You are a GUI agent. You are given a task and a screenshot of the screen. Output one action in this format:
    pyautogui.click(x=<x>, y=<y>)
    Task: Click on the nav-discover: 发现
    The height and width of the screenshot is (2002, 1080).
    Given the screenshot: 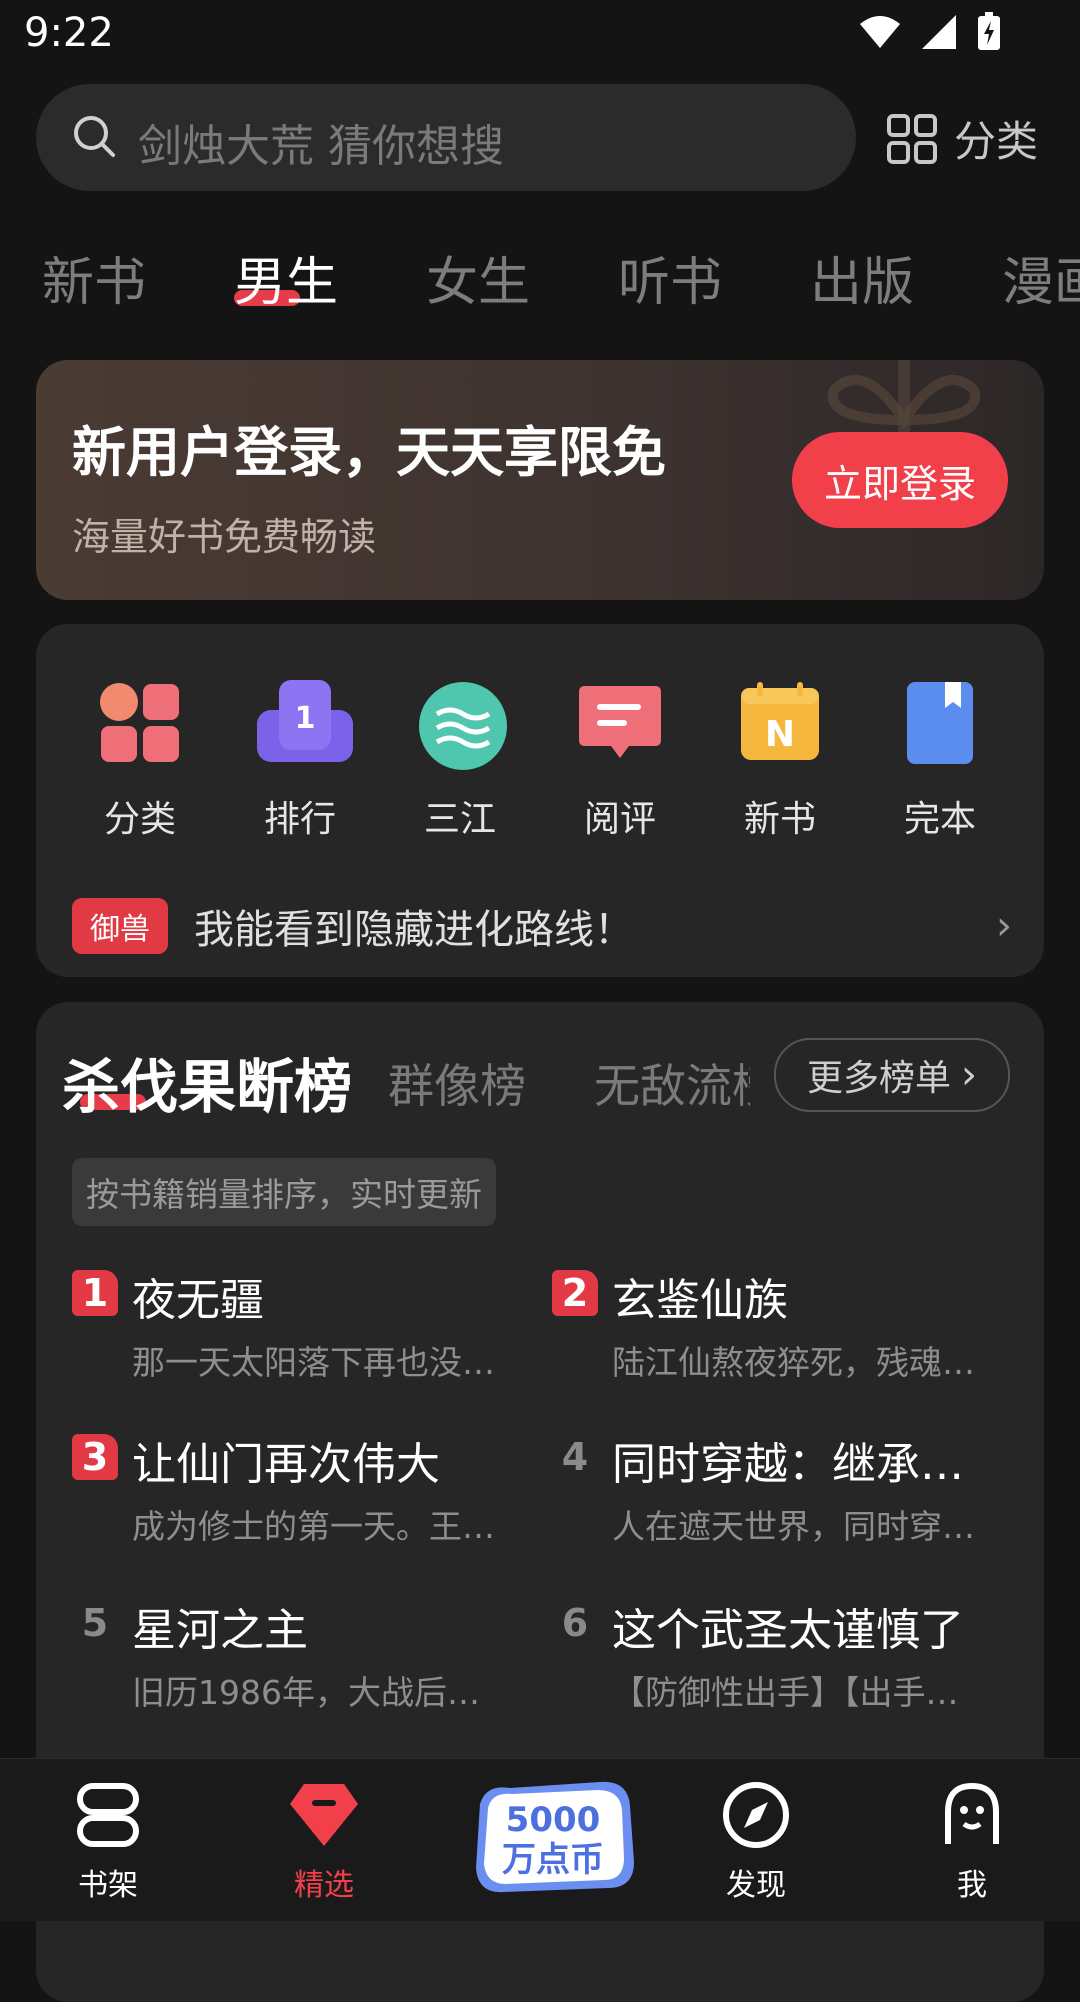 What is the action you would take?
    pyautogui.click(x=756, y=1842)
    